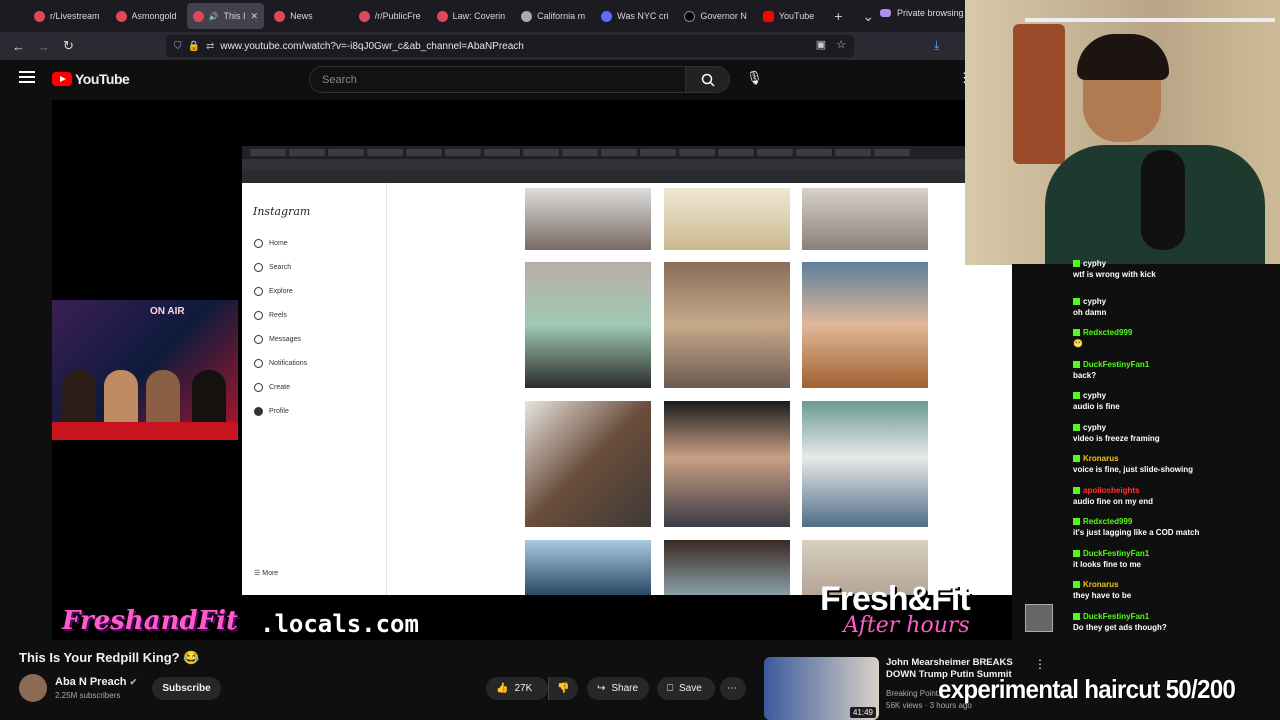 This screenshot has width=1280, height=720. I want to click on youtube-icon, so click(768, 16).